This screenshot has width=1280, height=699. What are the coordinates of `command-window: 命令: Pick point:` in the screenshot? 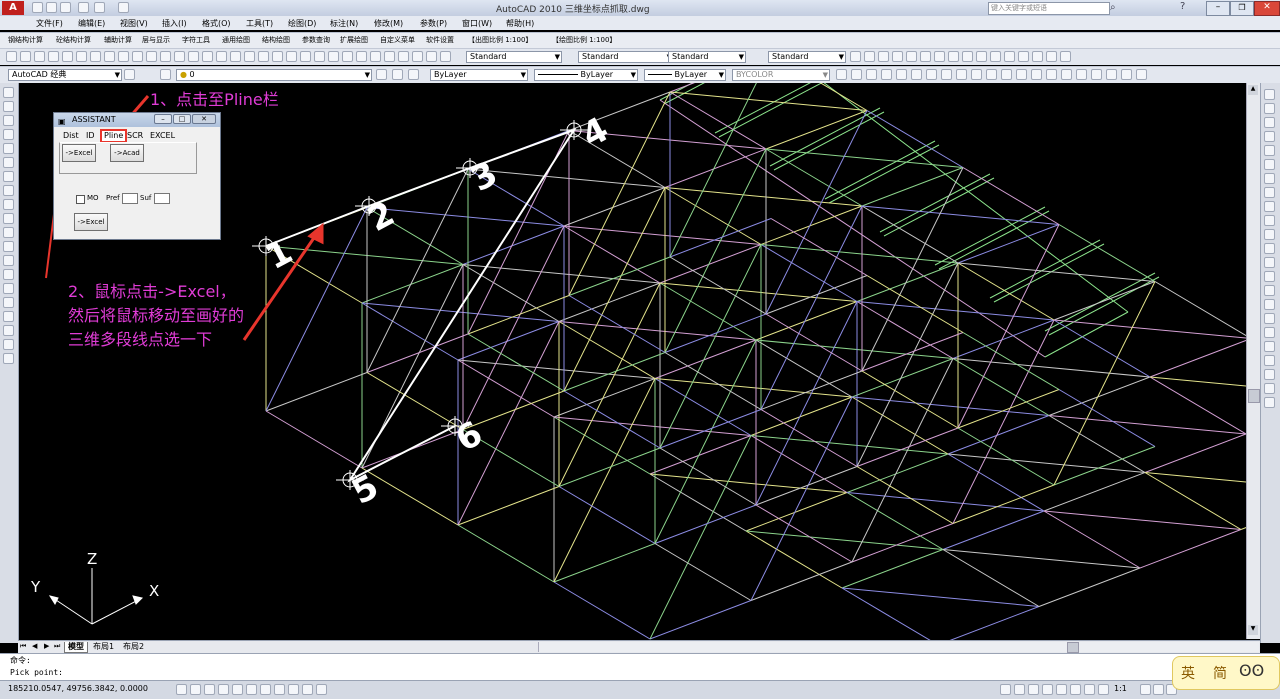 It's located at (640, 666).